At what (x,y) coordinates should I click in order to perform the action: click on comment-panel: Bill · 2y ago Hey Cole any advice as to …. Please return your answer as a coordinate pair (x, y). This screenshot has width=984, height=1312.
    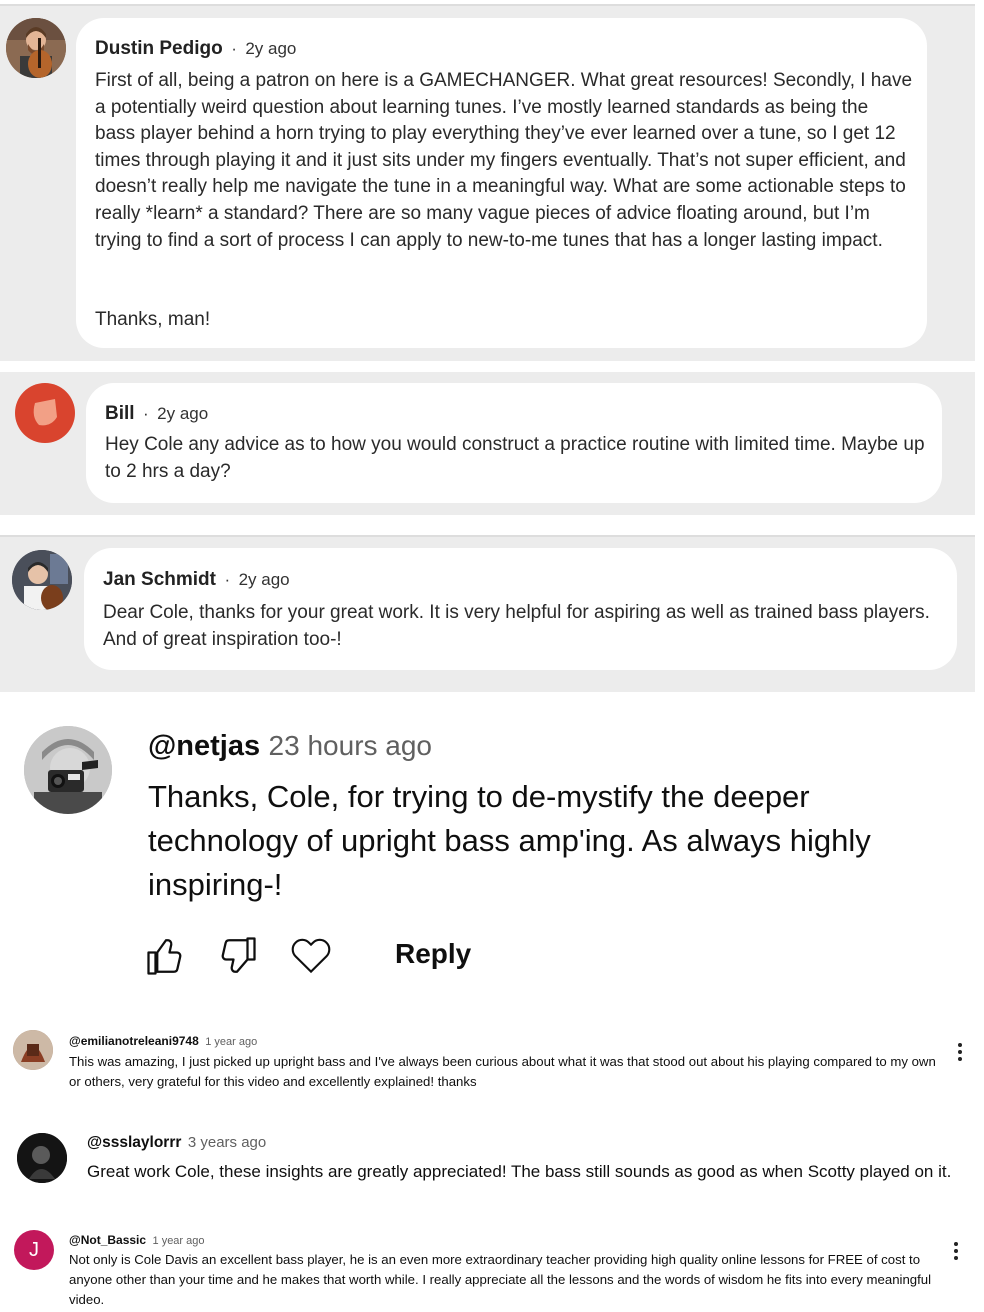
    Looking at the image, I should click on (487, 443).